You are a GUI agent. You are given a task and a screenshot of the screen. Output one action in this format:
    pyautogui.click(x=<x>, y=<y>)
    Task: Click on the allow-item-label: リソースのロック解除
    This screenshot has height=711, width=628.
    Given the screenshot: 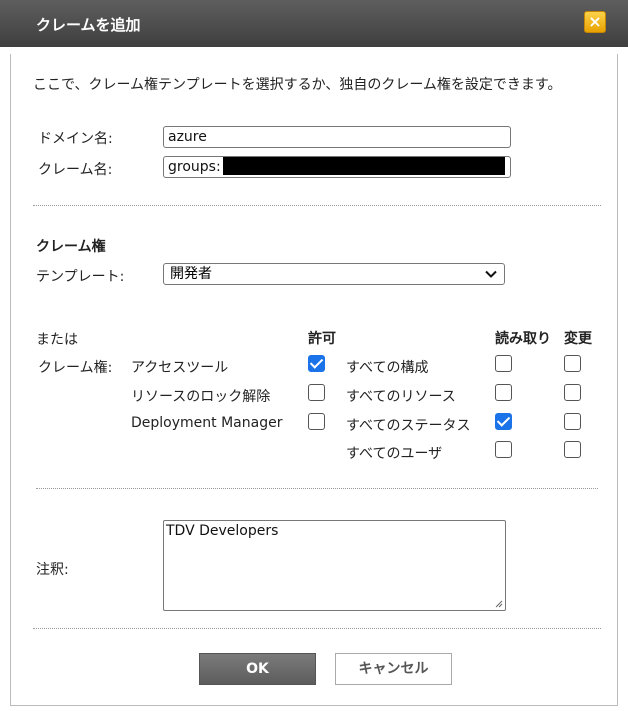 What is the action you would take?
    pyautogui.click(x=201, y=397)
    